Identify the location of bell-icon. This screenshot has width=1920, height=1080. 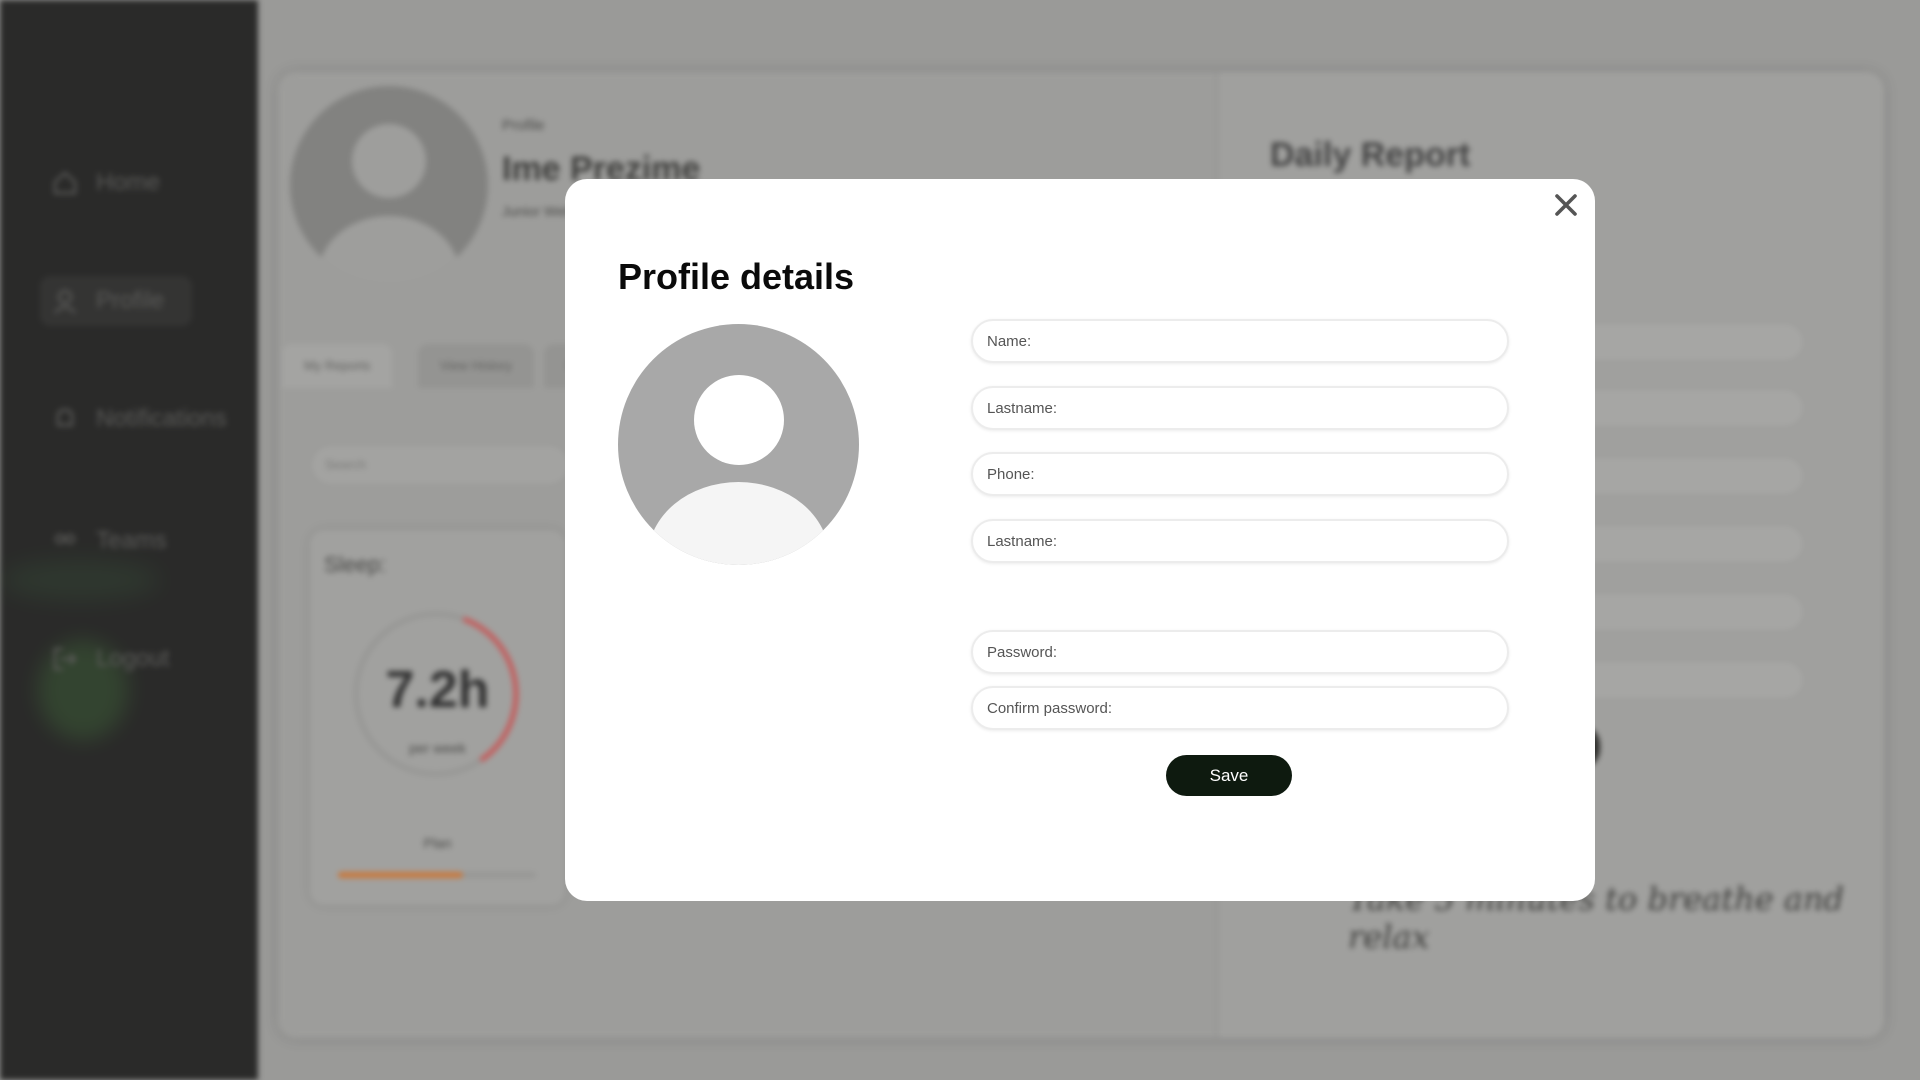
(65, 419).